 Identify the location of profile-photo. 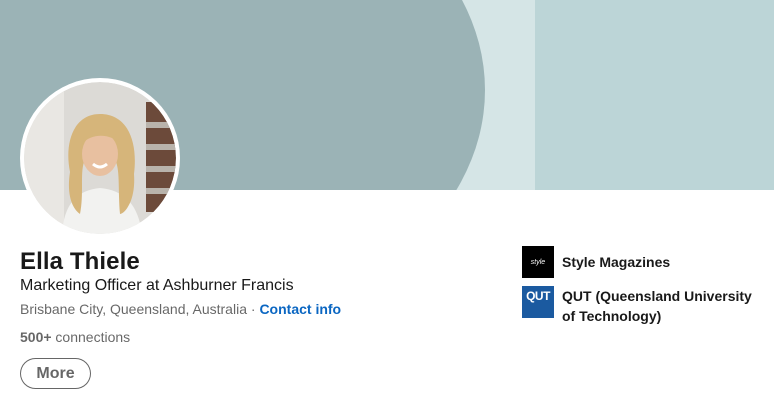
(100, 158).